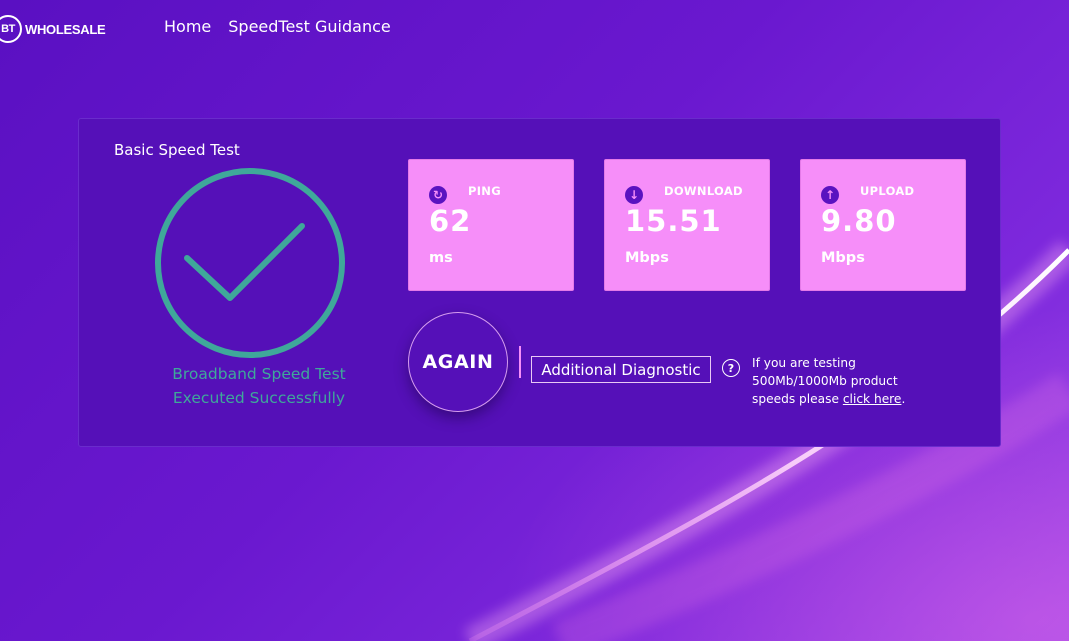 This screenshot has height=641, width=1069. Describe the element at coordinates (621, 369) in the screenshot. I see `additional-diagnostic-button: Additional Diagnostic` at that location.